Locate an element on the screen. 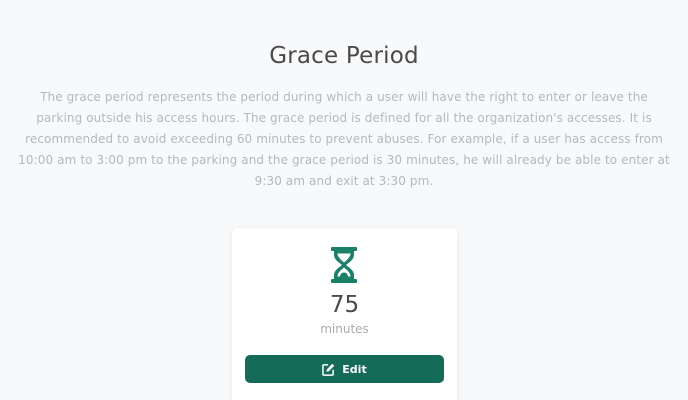  grace-period-value: 75 is located at coordinates (344, 305).